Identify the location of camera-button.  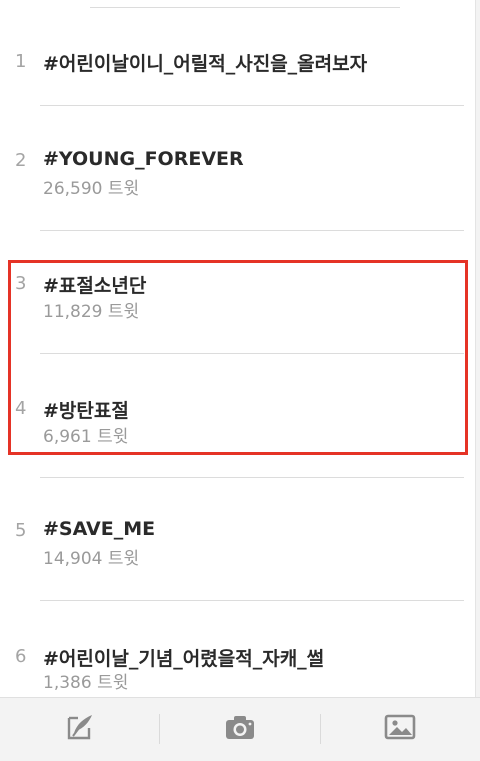
(240, 729).